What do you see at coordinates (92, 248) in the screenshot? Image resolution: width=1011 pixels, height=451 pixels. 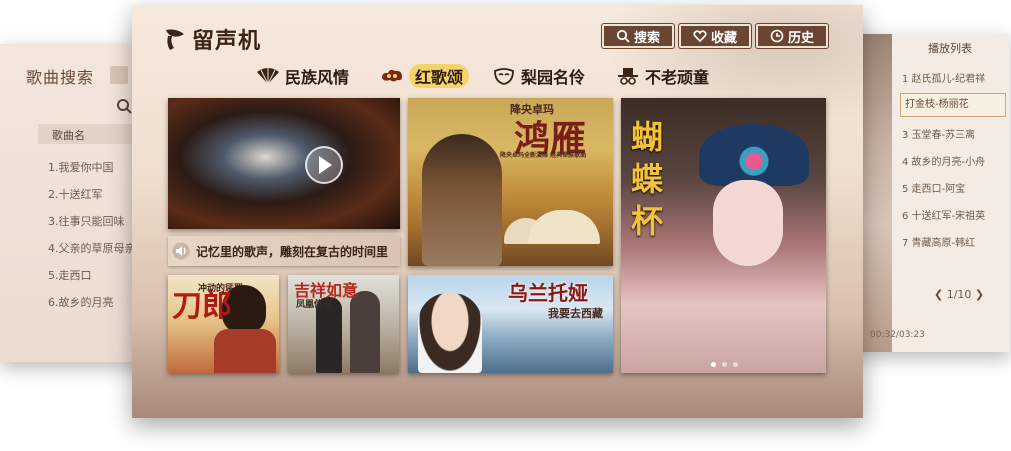 I see `list-item: 4.父亲的草原母亲` at bounding box center [92, 248].